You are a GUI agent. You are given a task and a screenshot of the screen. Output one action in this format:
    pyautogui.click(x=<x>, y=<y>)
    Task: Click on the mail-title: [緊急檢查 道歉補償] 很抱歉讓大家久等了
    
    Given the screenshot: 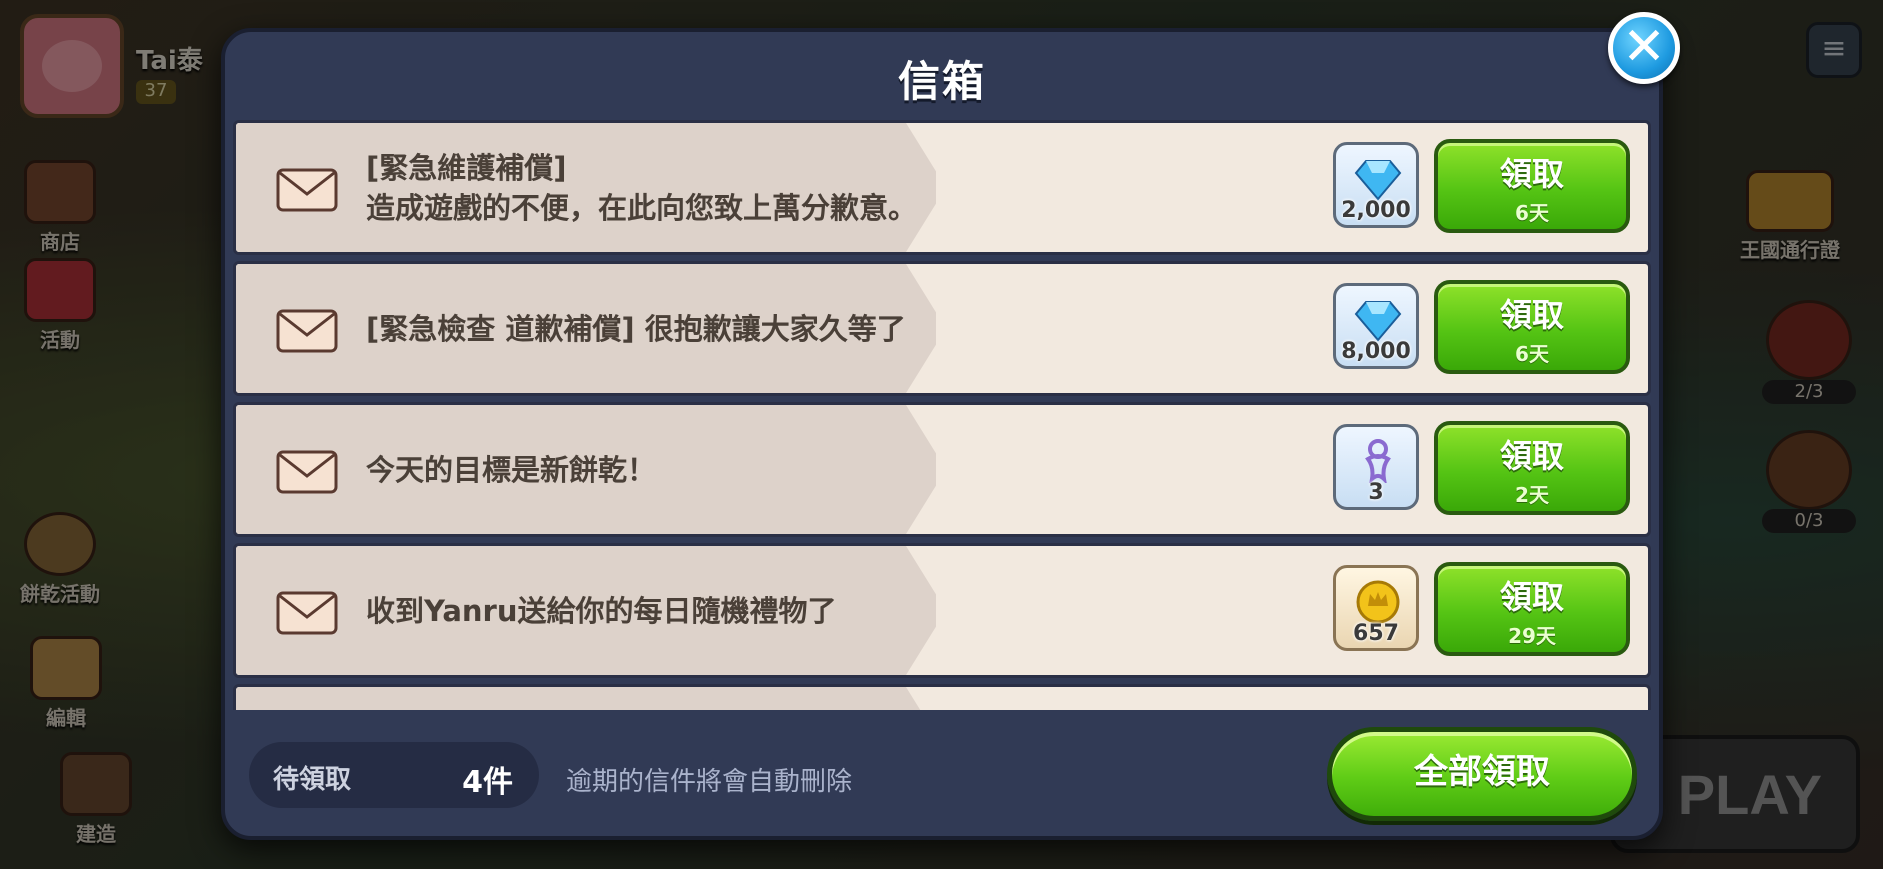 What is the action you would take?
    pyautogui.click(x=636, y=328)
    